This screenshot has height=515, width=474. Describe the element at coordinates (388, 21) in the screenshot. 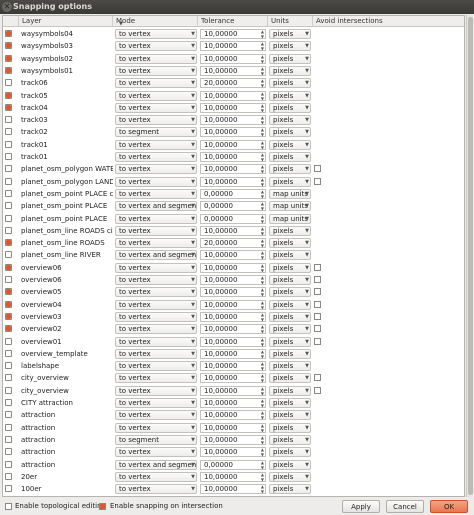

I see `header-avoid-intersections: Avoid intersections` at that location.